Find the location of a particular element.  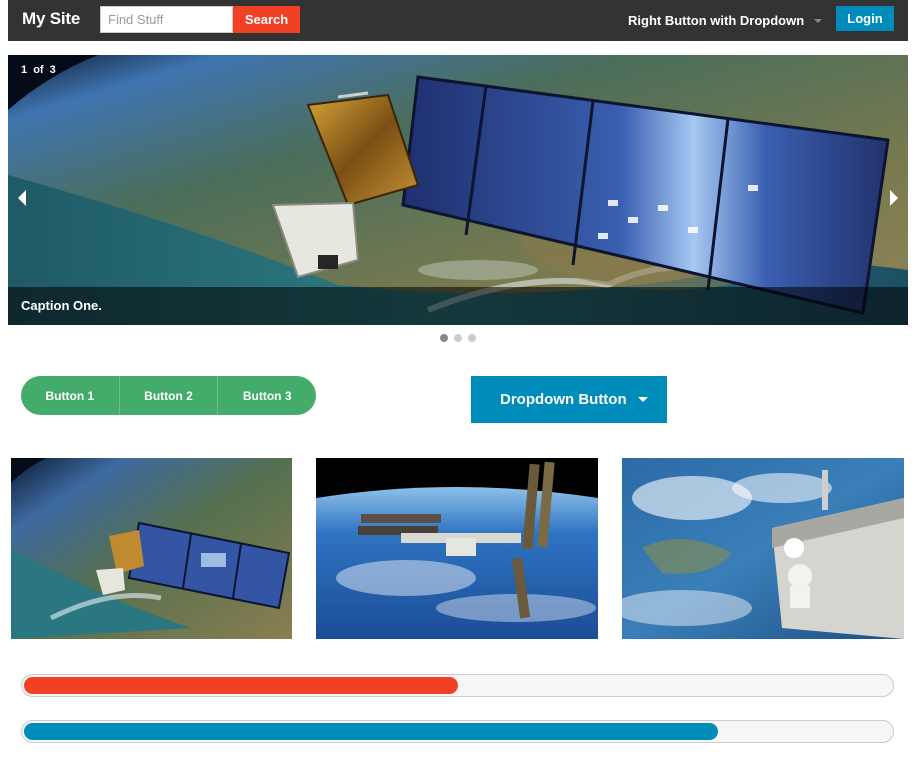

button-2: Button 2 is located at coordinates (168, 395).